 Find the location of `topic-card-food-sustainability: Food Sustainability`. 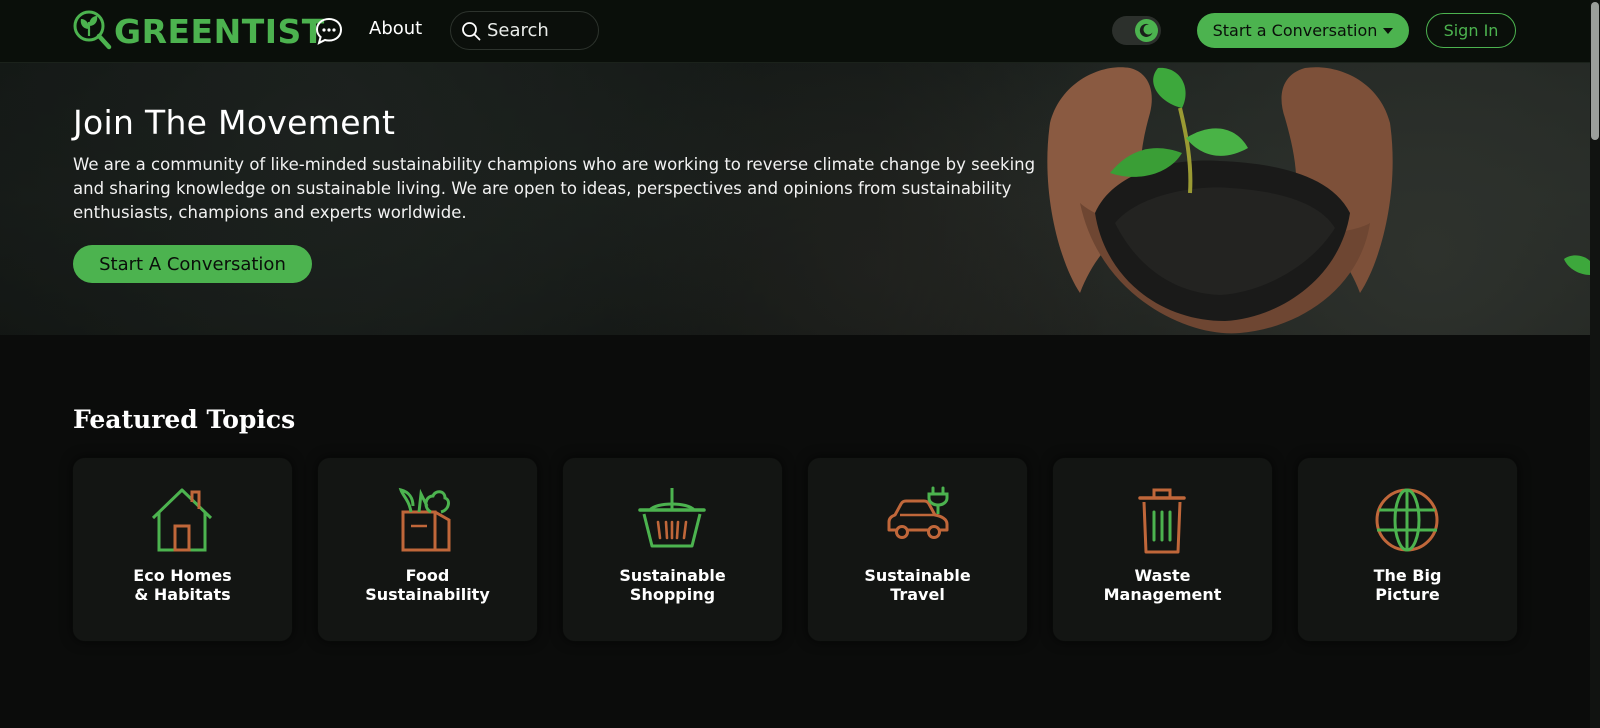

topic-card-food-sustainability: Food Sustainability is located at coordinates (427, 549).